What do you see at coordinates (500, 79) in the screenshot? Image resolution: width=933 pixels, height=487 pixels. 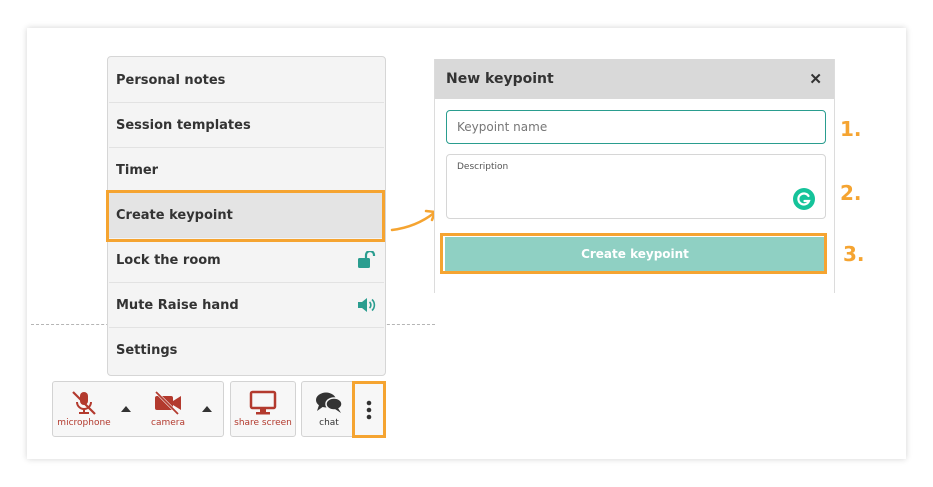 I see `dialog-title: New keypoint` at bounding box center [500, 79].